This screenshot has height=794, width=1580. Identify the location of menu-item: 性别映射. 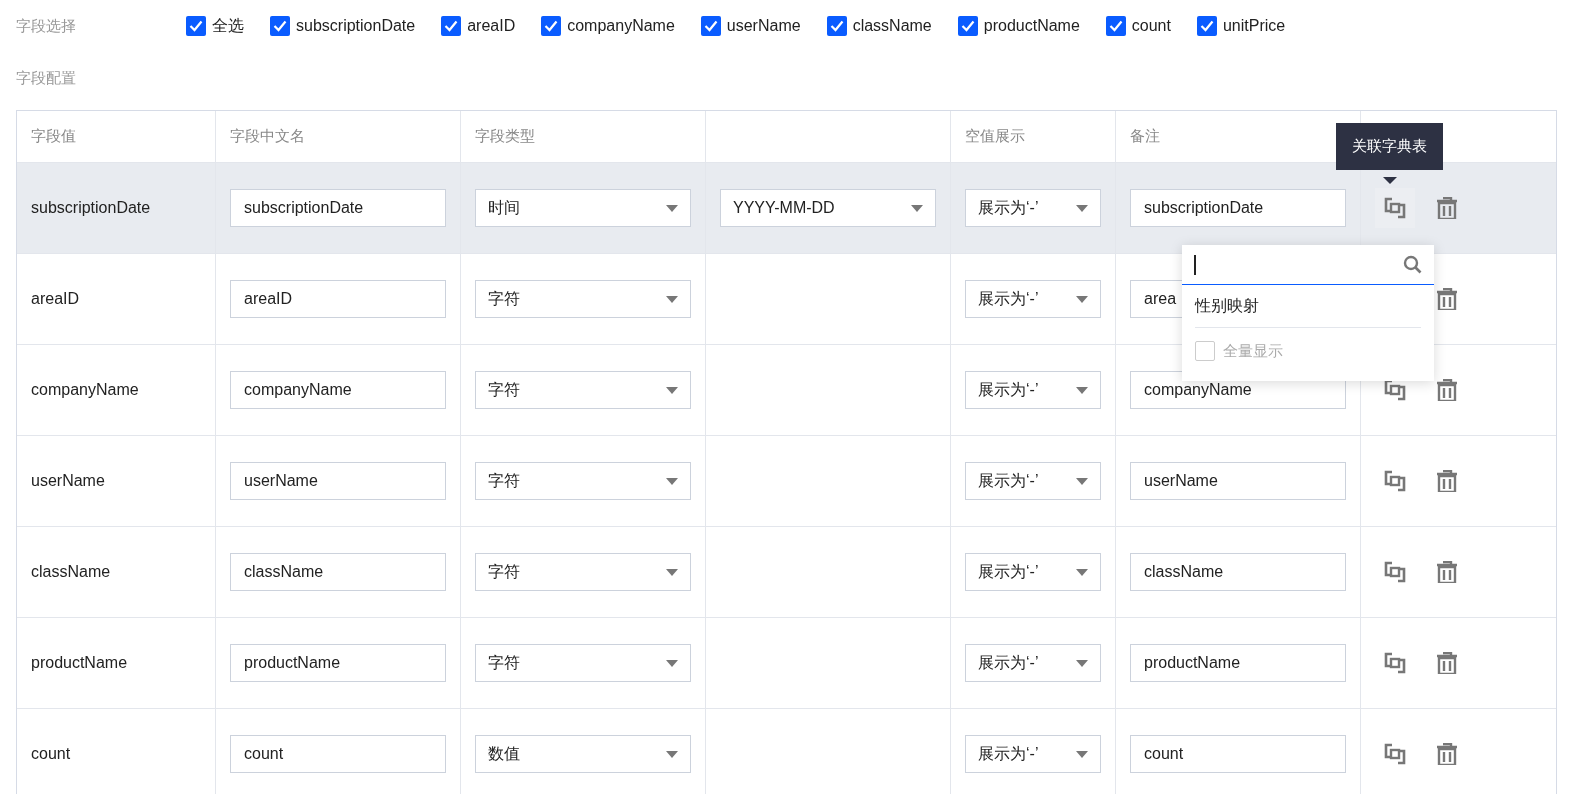
(1227, 305).